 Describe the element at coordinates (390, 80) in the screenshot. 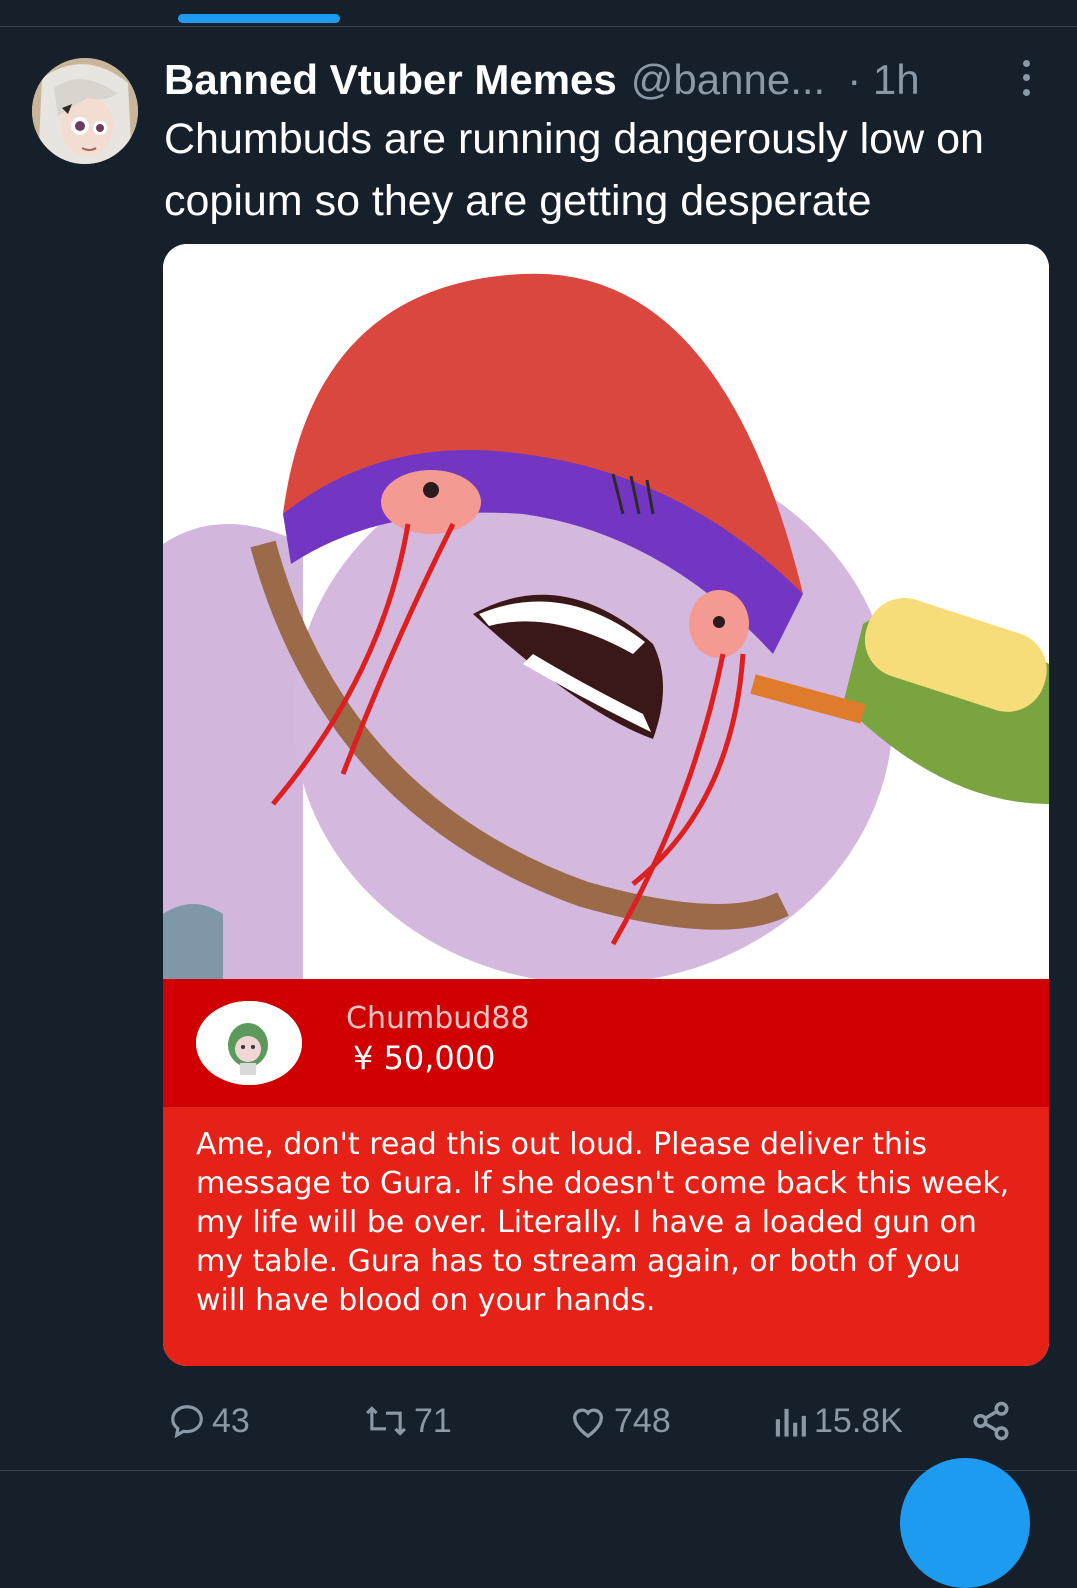

I see `author-display-name: Banned Vtuber Memes` at that location.